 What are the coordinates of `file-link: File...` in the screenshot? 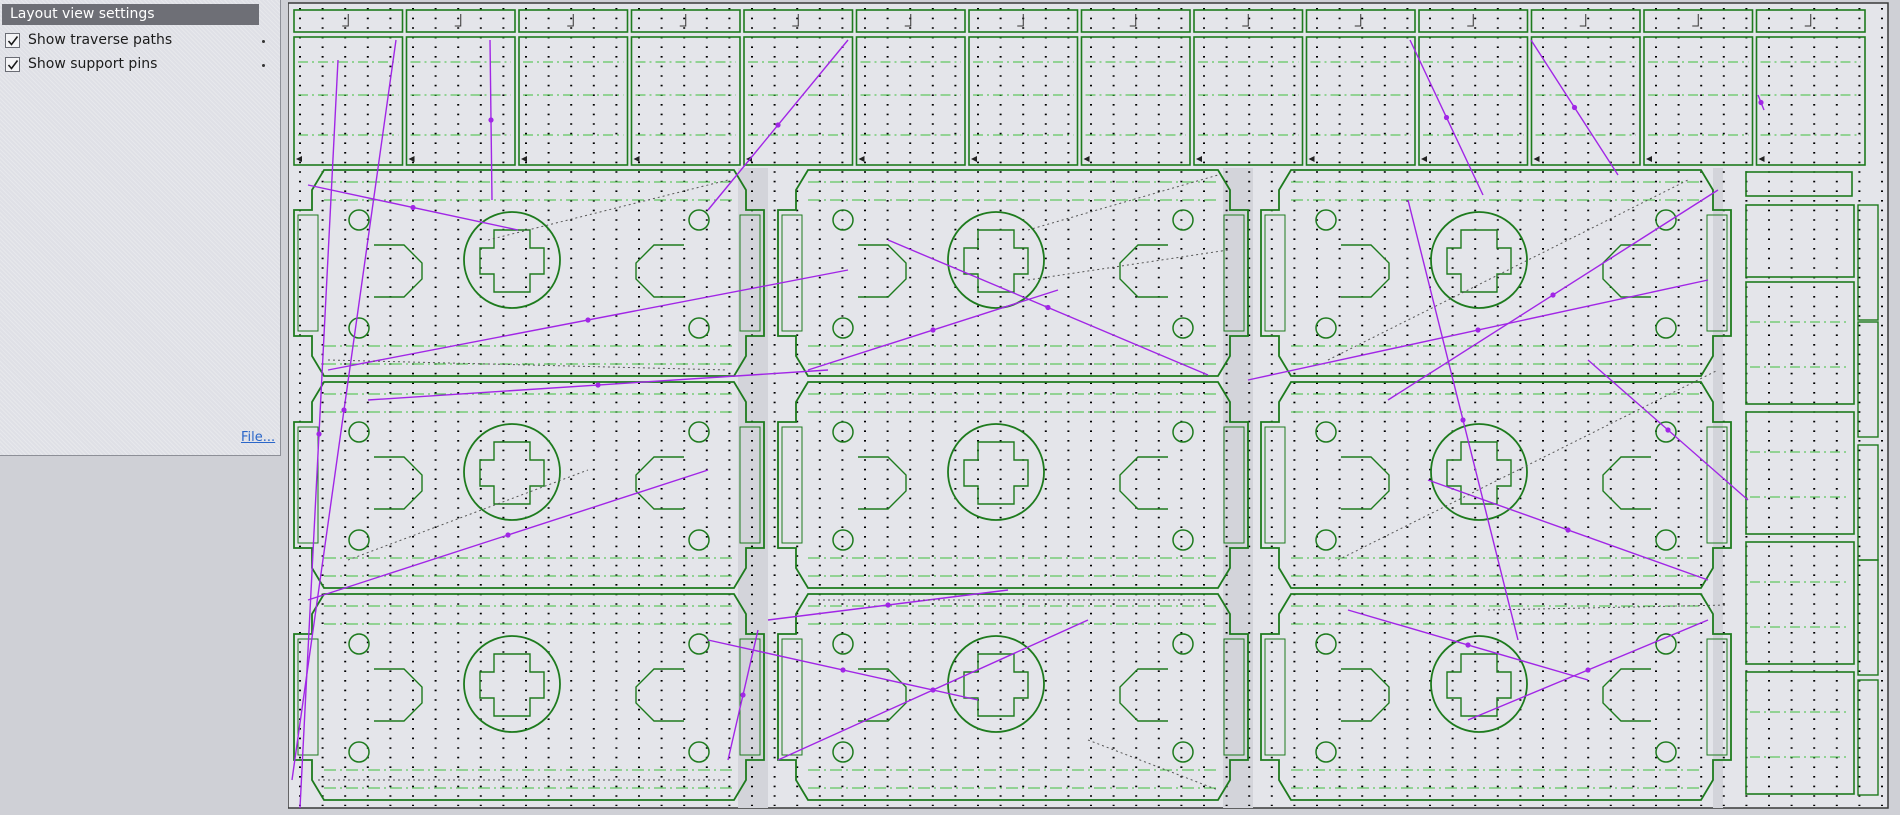 It's located at (258, 437).